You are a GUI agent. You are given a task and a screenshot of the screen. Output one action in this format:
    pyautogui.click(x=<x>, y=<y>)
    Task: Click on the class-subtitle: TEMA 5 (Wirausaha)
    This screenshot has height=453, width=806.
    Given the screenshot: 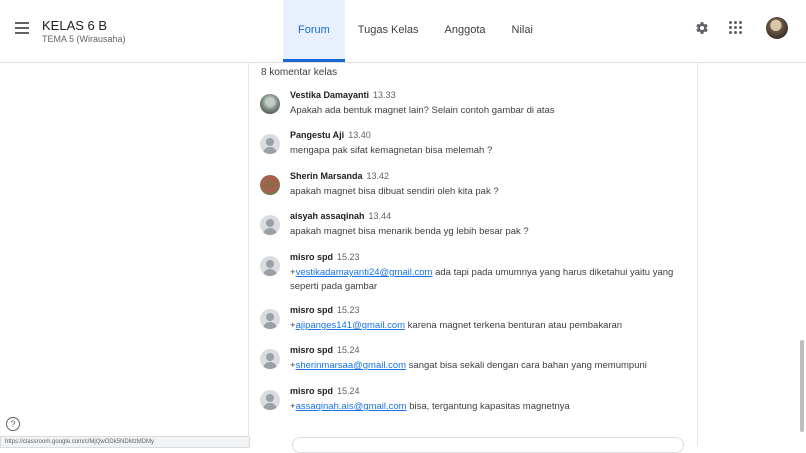 What is the action you would take?
    pyautogui.click(x=84, y=39)
    